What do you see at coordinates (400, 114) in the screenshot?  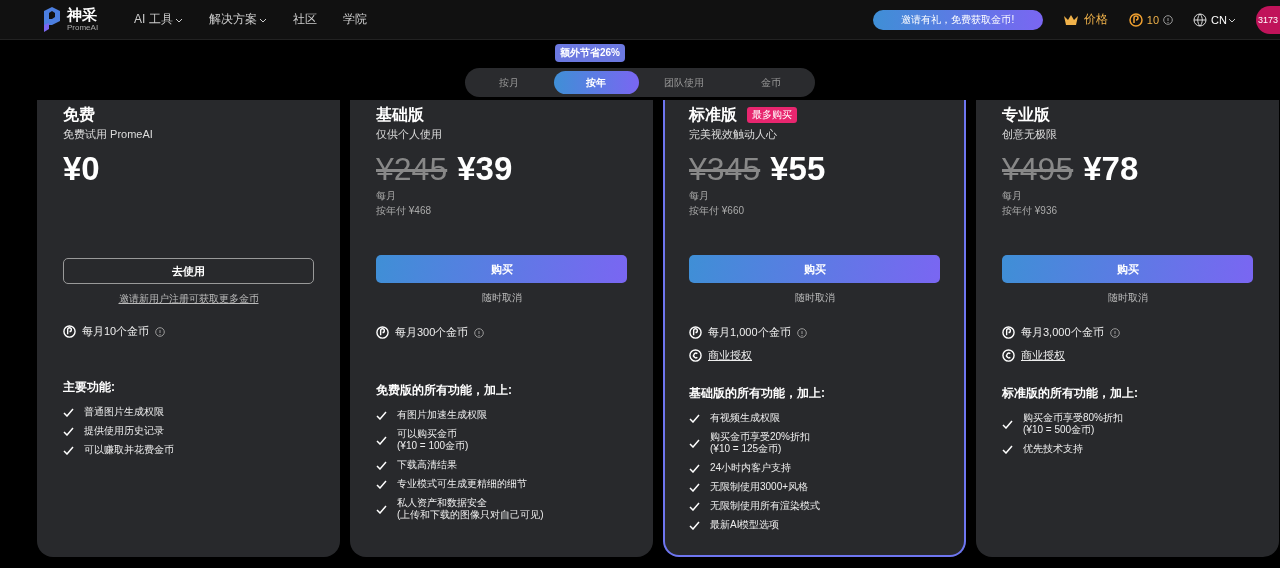 I see `plan-name: 基础版` at bounding box center [400, 114].